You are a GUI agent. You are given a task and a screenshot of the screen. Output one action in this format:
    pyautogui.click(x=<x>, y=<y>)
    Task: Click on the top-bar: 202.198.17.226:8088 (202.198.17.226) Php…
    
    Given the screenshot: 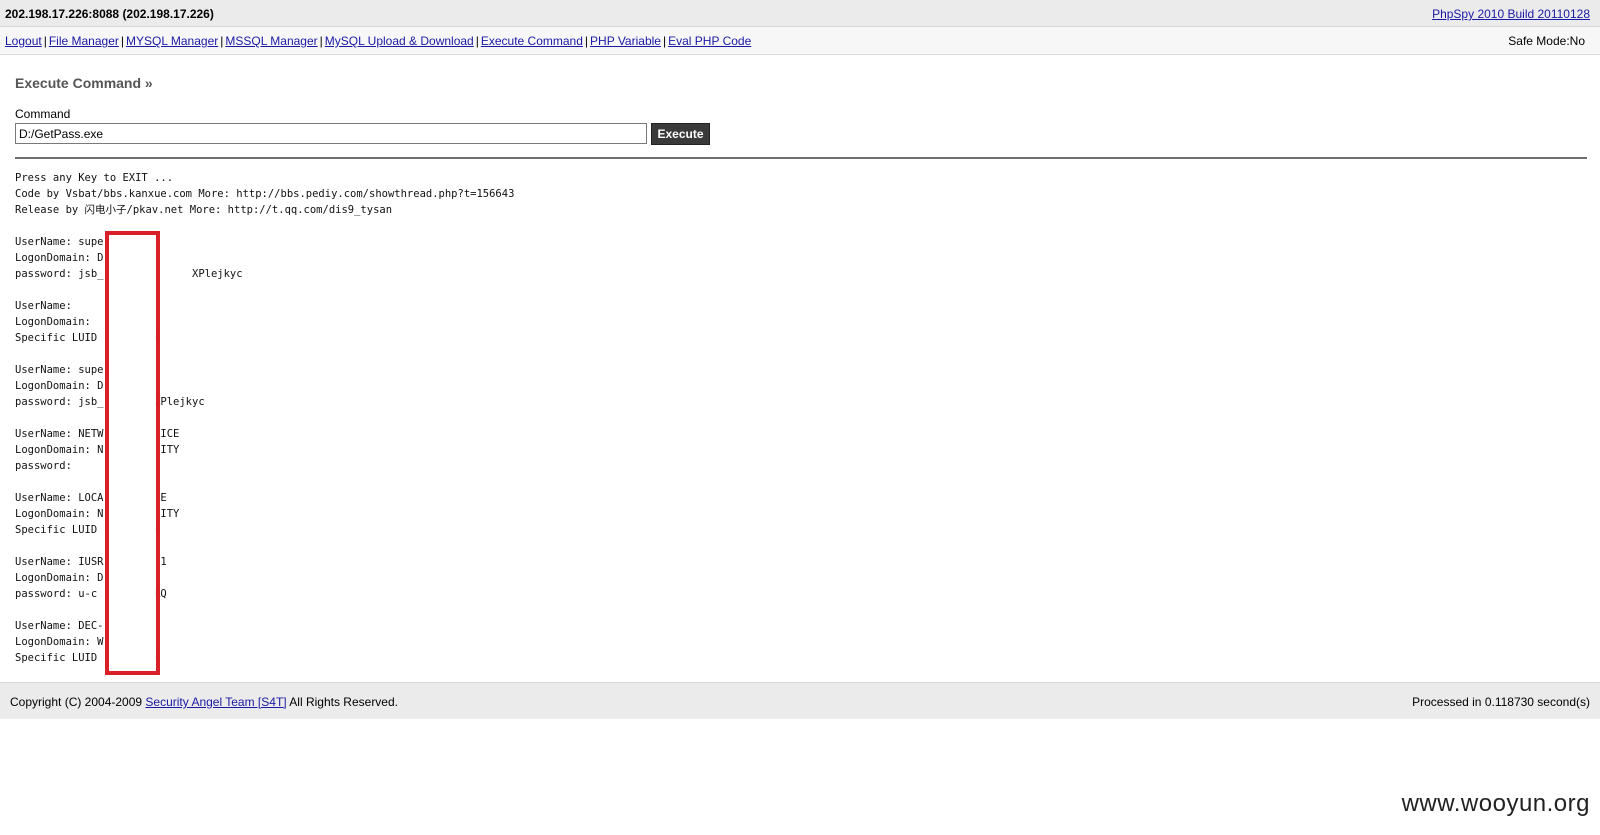 What is the action you would take?
    pyautogui.click(x=800, y=13)
    